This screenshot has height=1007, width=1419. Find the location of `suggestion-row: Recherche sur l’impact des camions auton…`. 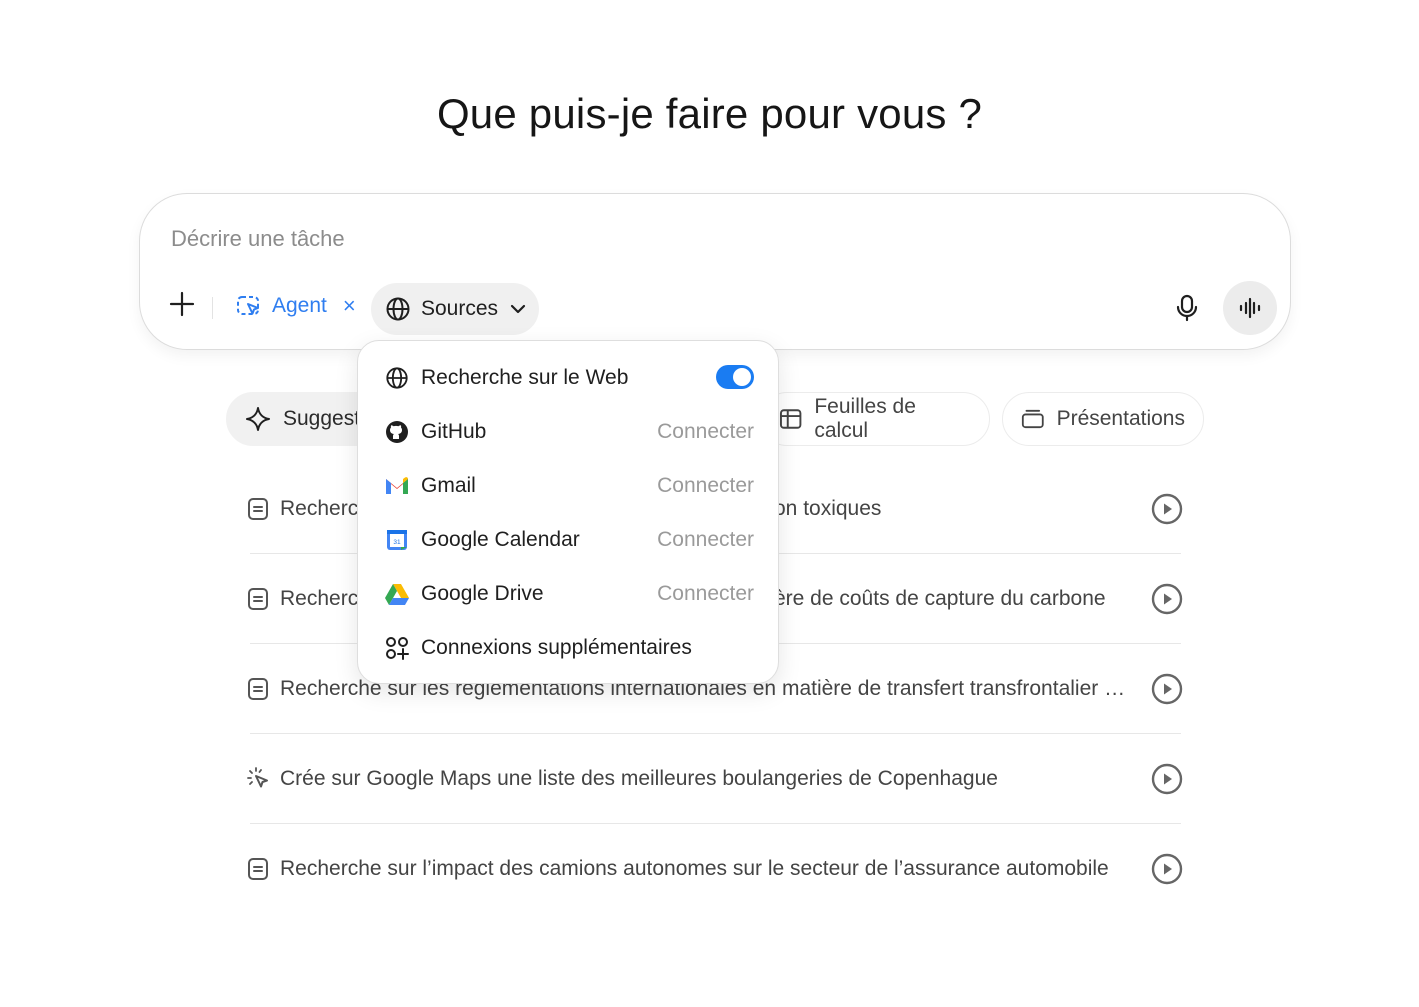

suggestion-row: Recherche sur l’impact des camions auton… is located at coordinates (715, 869).